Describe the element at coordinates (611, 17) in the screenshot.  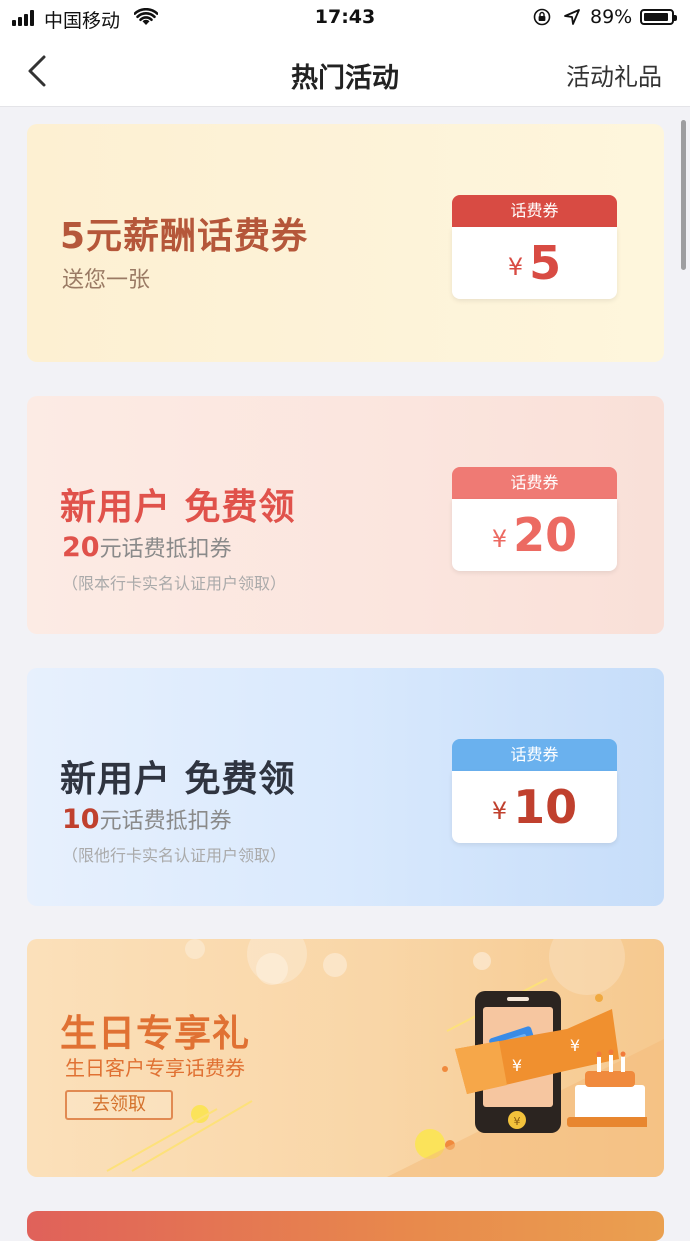
I see `battery-percent: 89%` at that location.